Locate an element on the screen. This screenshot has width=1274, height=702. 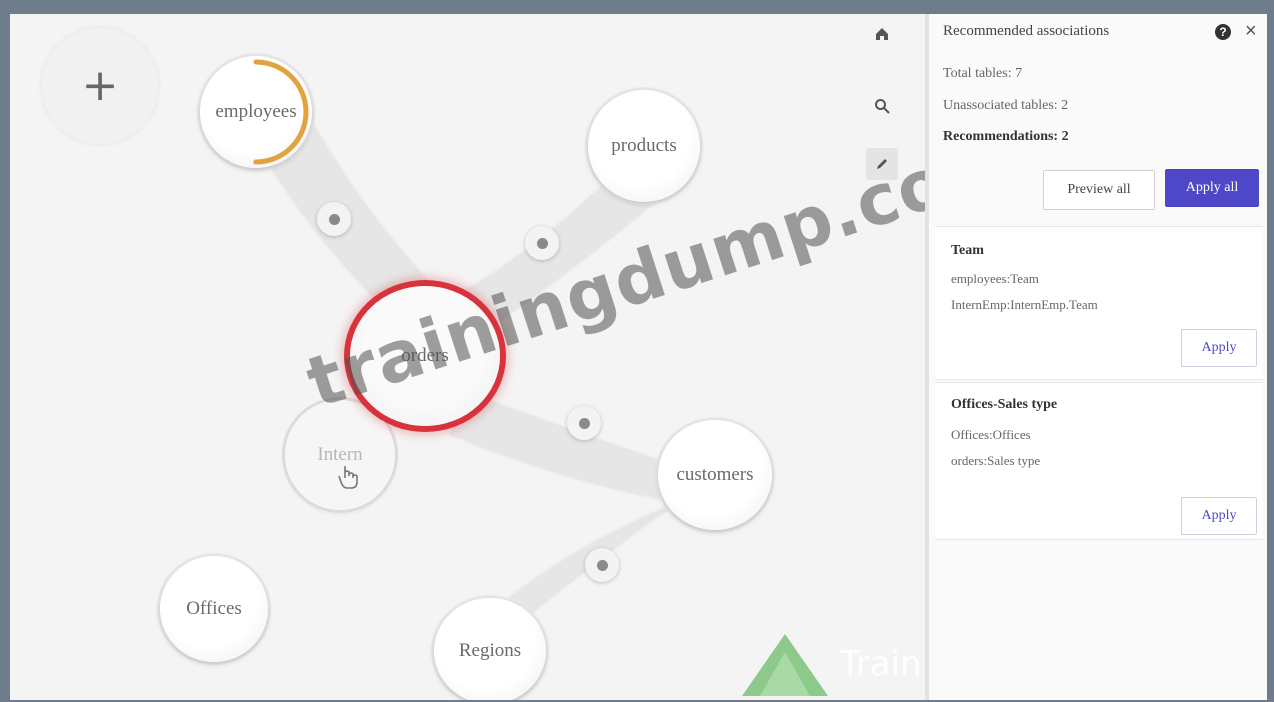
node-label: orders is located at coordinates (425, 355).